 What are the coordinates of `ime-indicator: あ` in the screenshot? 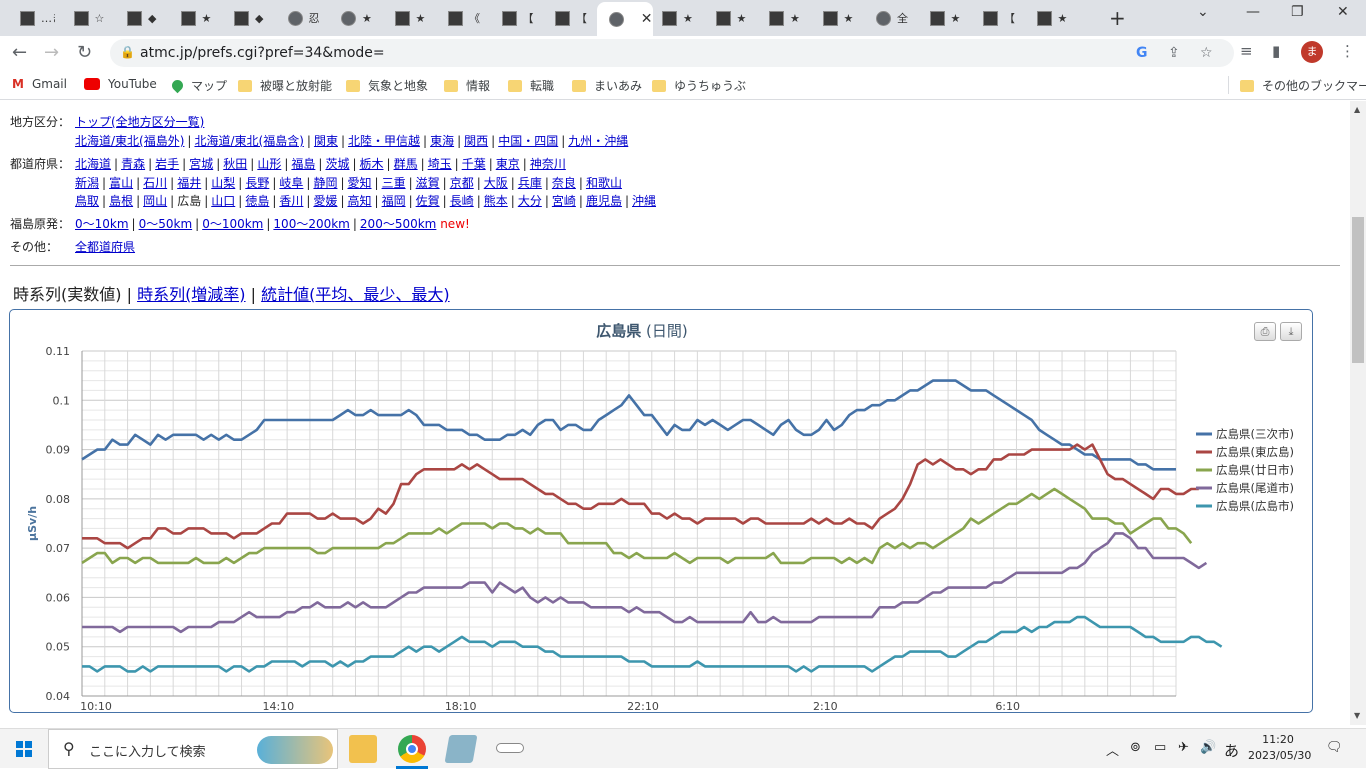 It's located at (1231, 750).